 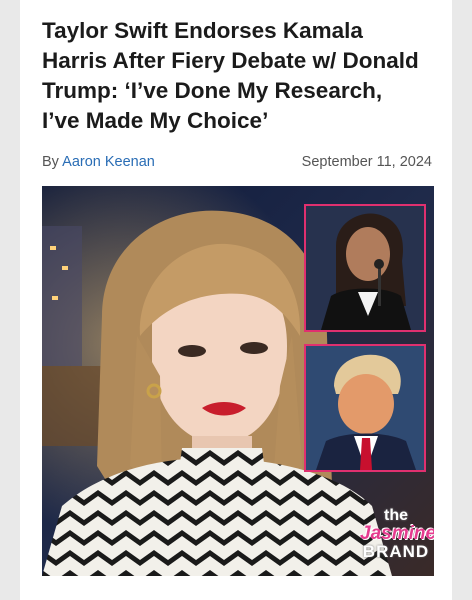 I want to click on publish-date: September 11, 2024, so click(x=366, y=162).